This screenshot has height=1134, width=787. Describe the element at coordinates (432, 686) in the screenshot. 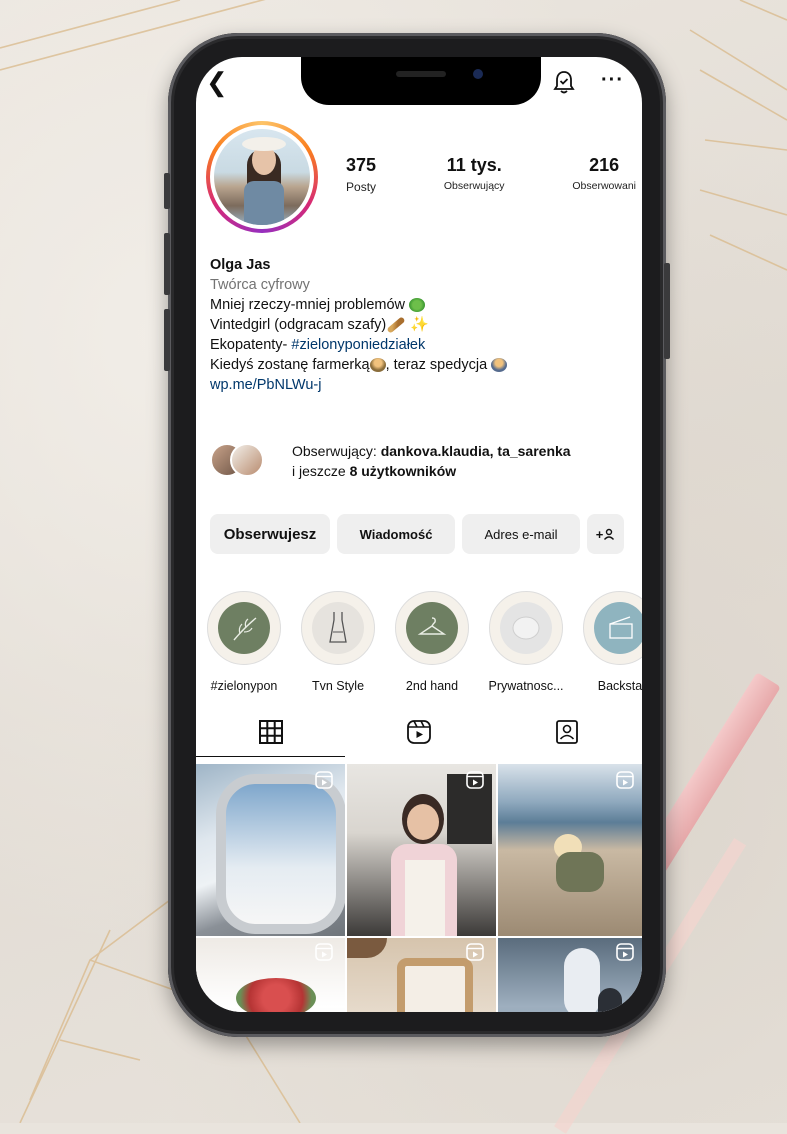

I see `highlight-label: 2nd hand` at that location.